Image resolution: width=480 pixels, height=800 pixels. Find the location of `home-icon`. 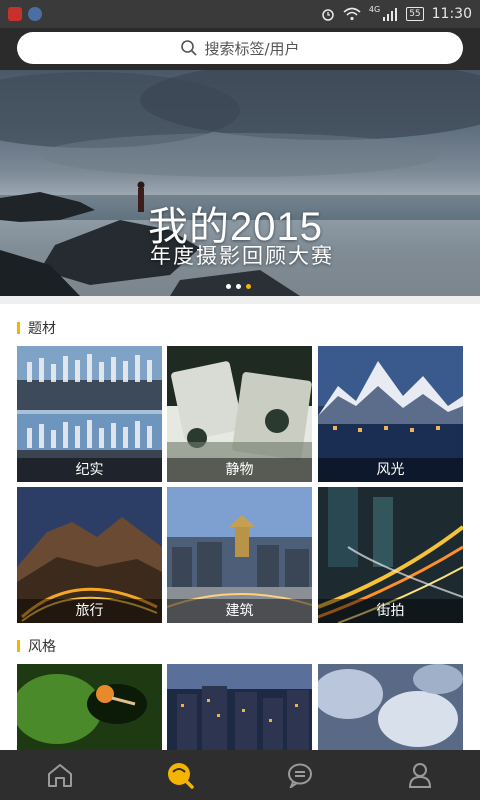

home-icon is located at coordinates (60, 775).